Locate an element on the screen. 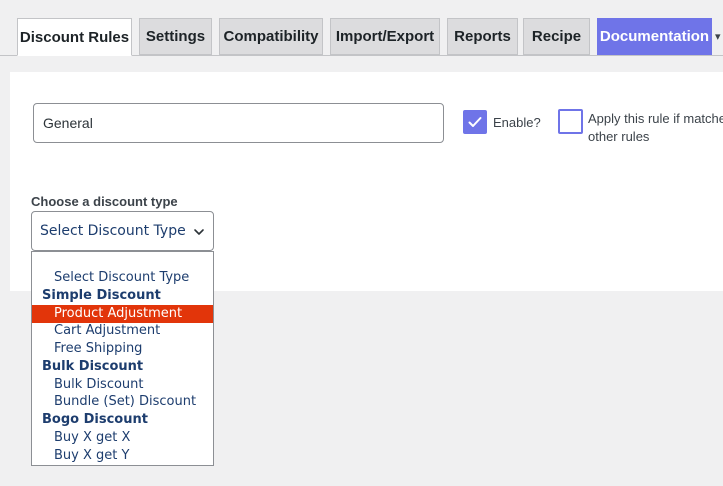 This screenshot has width=723, height=486. dropdown-option-group: Bulk Discount is located at coordinates (93, 366).